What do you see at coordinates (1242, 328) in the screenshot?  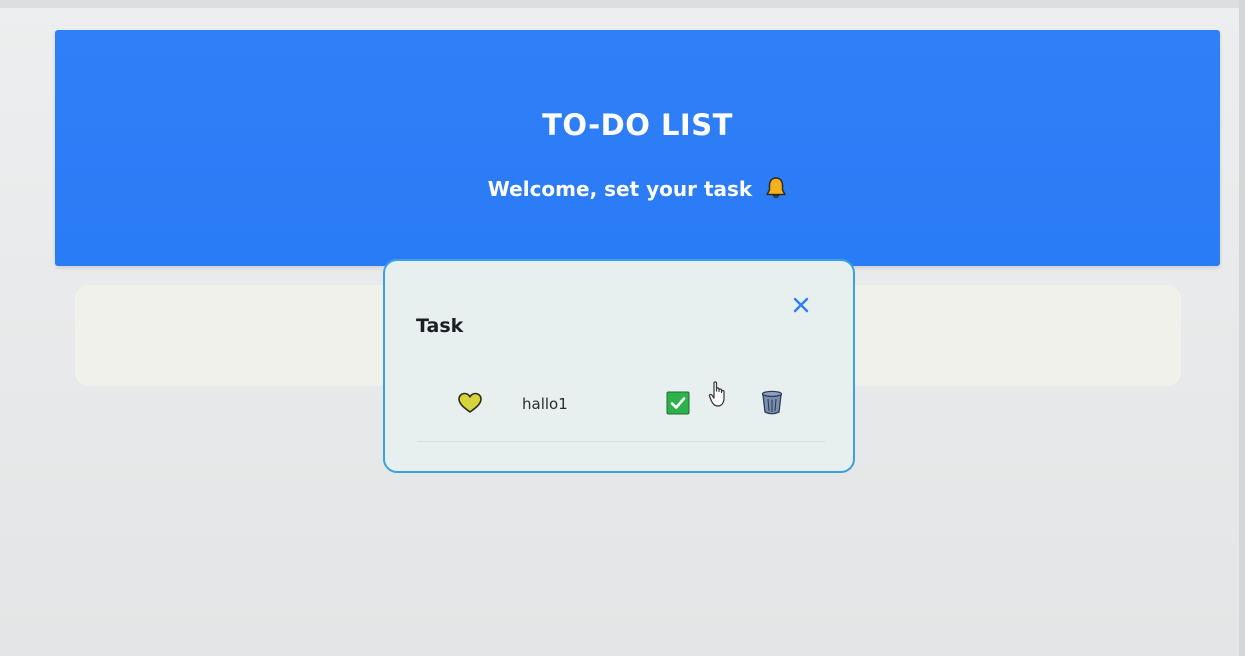 I see `screen-right-edge` at bounding box center [1242, 328].